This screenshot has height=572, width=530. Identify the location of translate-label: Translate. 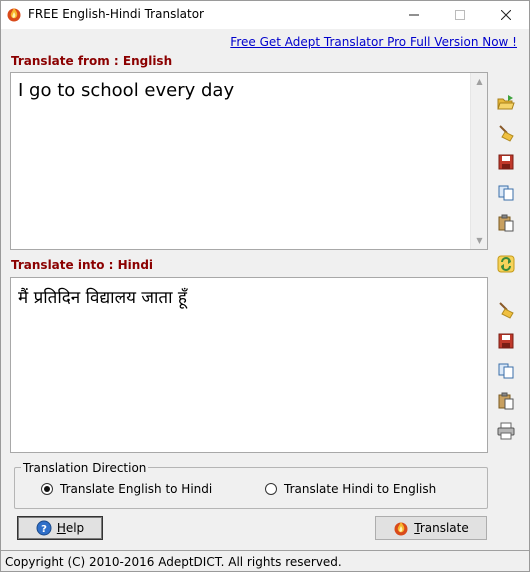
(441, 528).